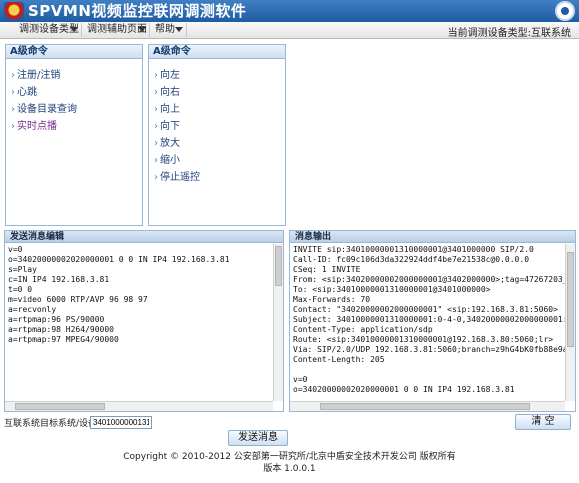 The width and height of the screenshot is (579, 483). I want to click on send-button: 发送消息, so click(258, 438).